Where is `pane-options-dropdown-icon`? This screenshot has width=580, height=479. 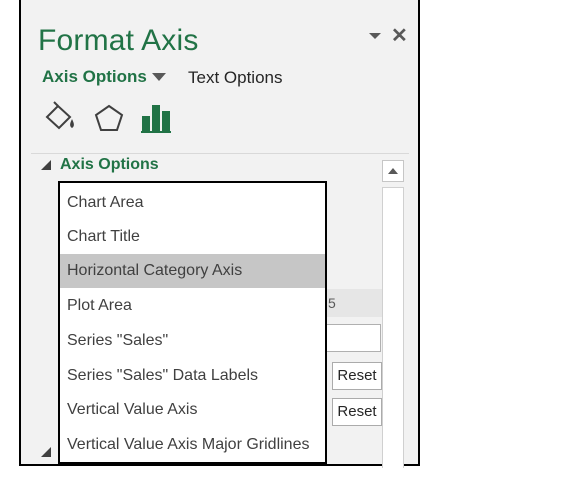 pane-options-dropdown-icon is located at coordinates (375, 36).